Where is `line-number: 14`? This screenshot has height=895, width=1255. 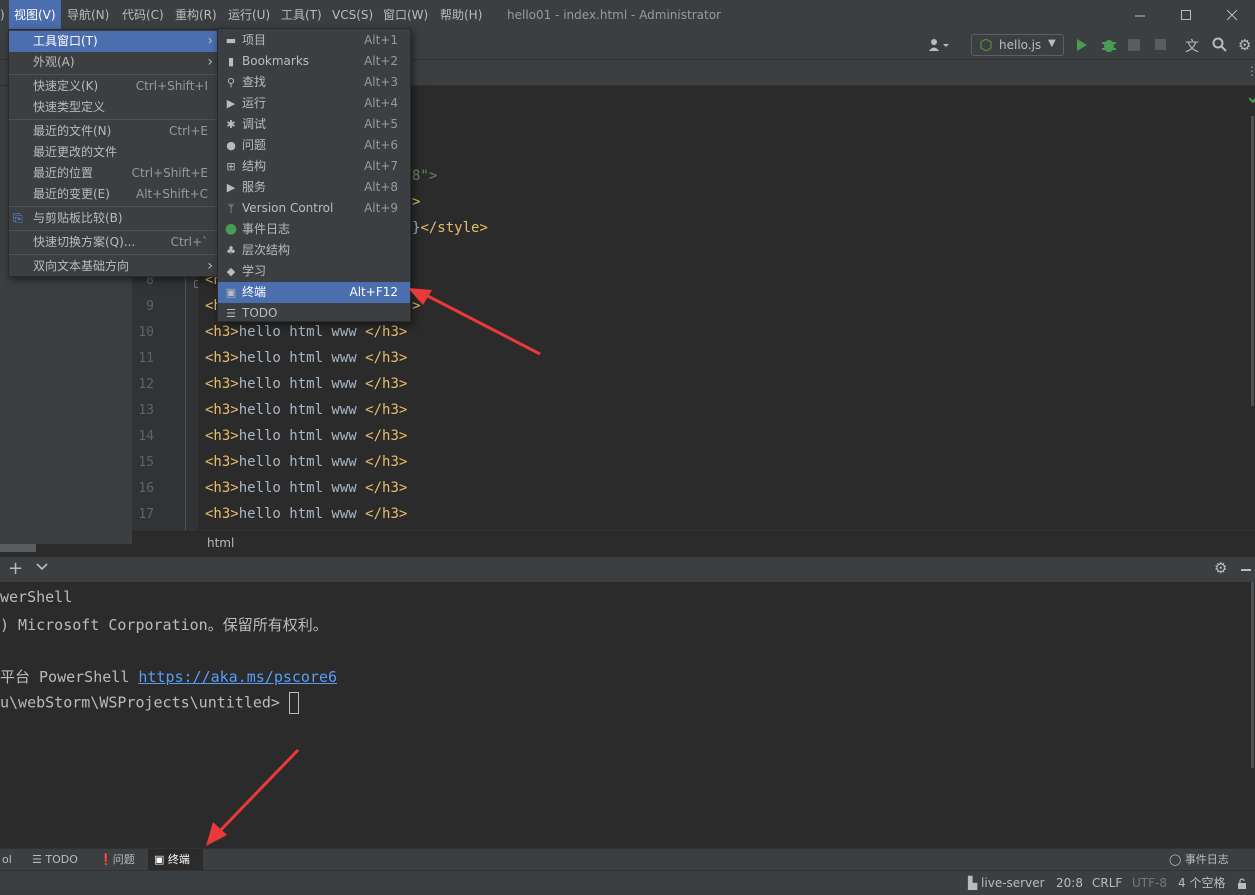 line-number: 14 is located at coordinates (146, 436).